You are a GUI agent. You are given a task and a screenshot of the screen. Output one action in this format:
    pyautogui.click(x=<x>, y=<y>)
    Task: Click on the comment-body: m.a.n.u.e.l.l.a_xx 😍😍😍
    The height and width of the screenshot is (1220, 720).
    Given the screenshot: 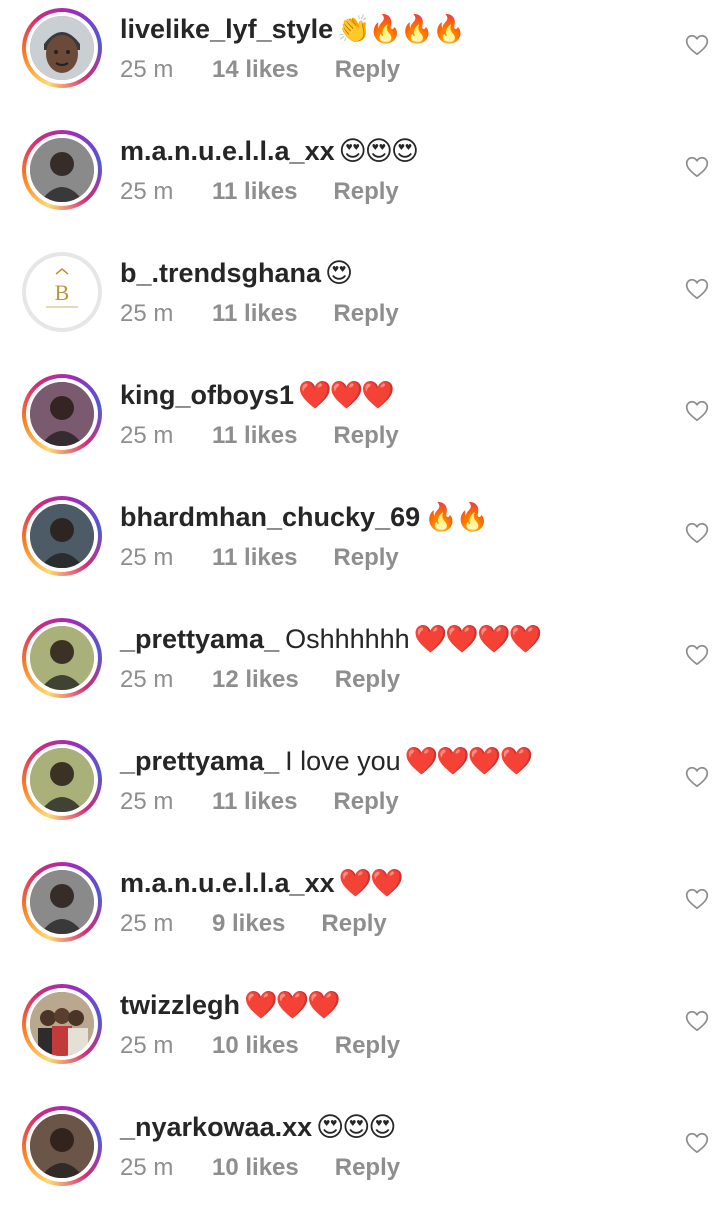 What is the action you would take?
    pyautogui.click(x=269, y=151)
    